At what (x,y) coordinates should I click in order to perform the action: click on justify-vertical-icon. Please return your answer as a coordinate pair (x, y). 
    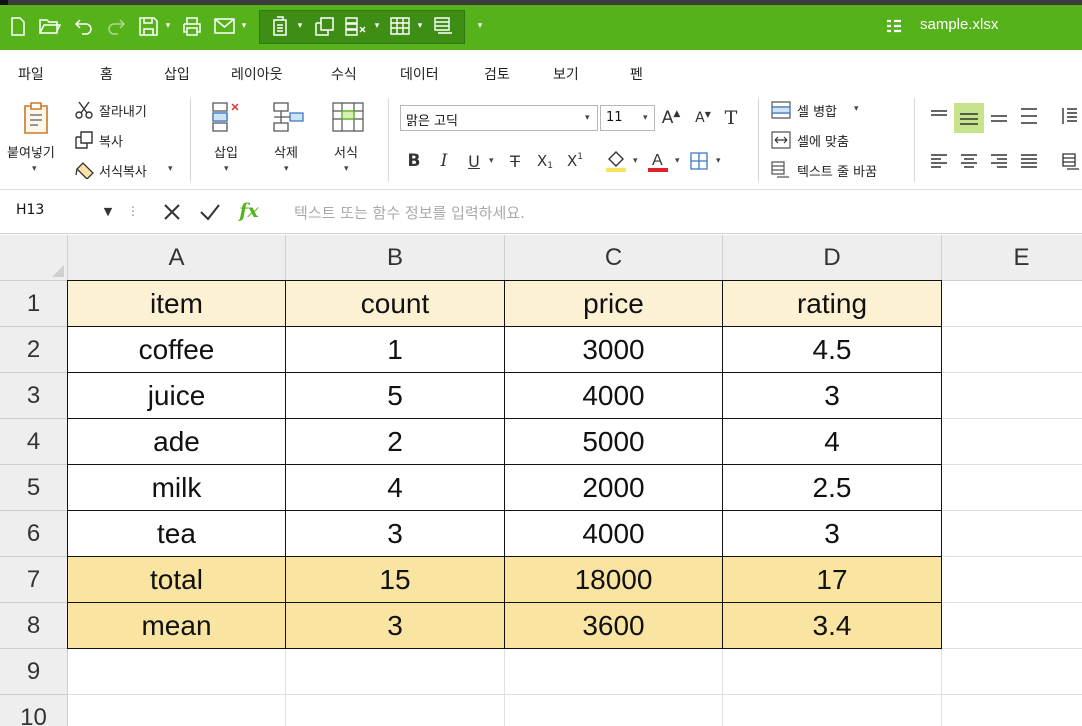
    Looking at the image, I should click on (1029, 116).